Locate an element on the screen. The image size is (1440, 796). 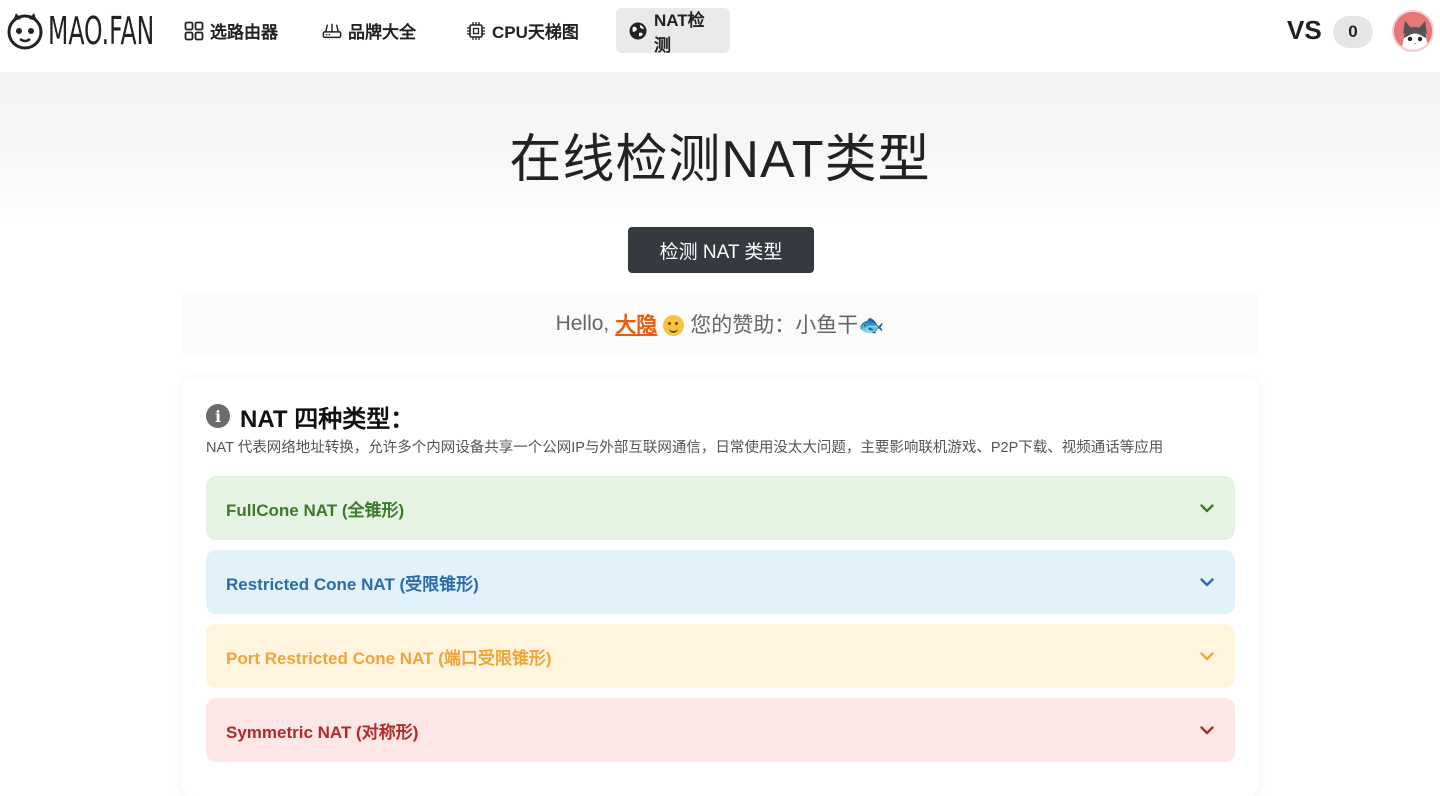
nav-label: 品牌大全 is located at coordinates (382, 32).